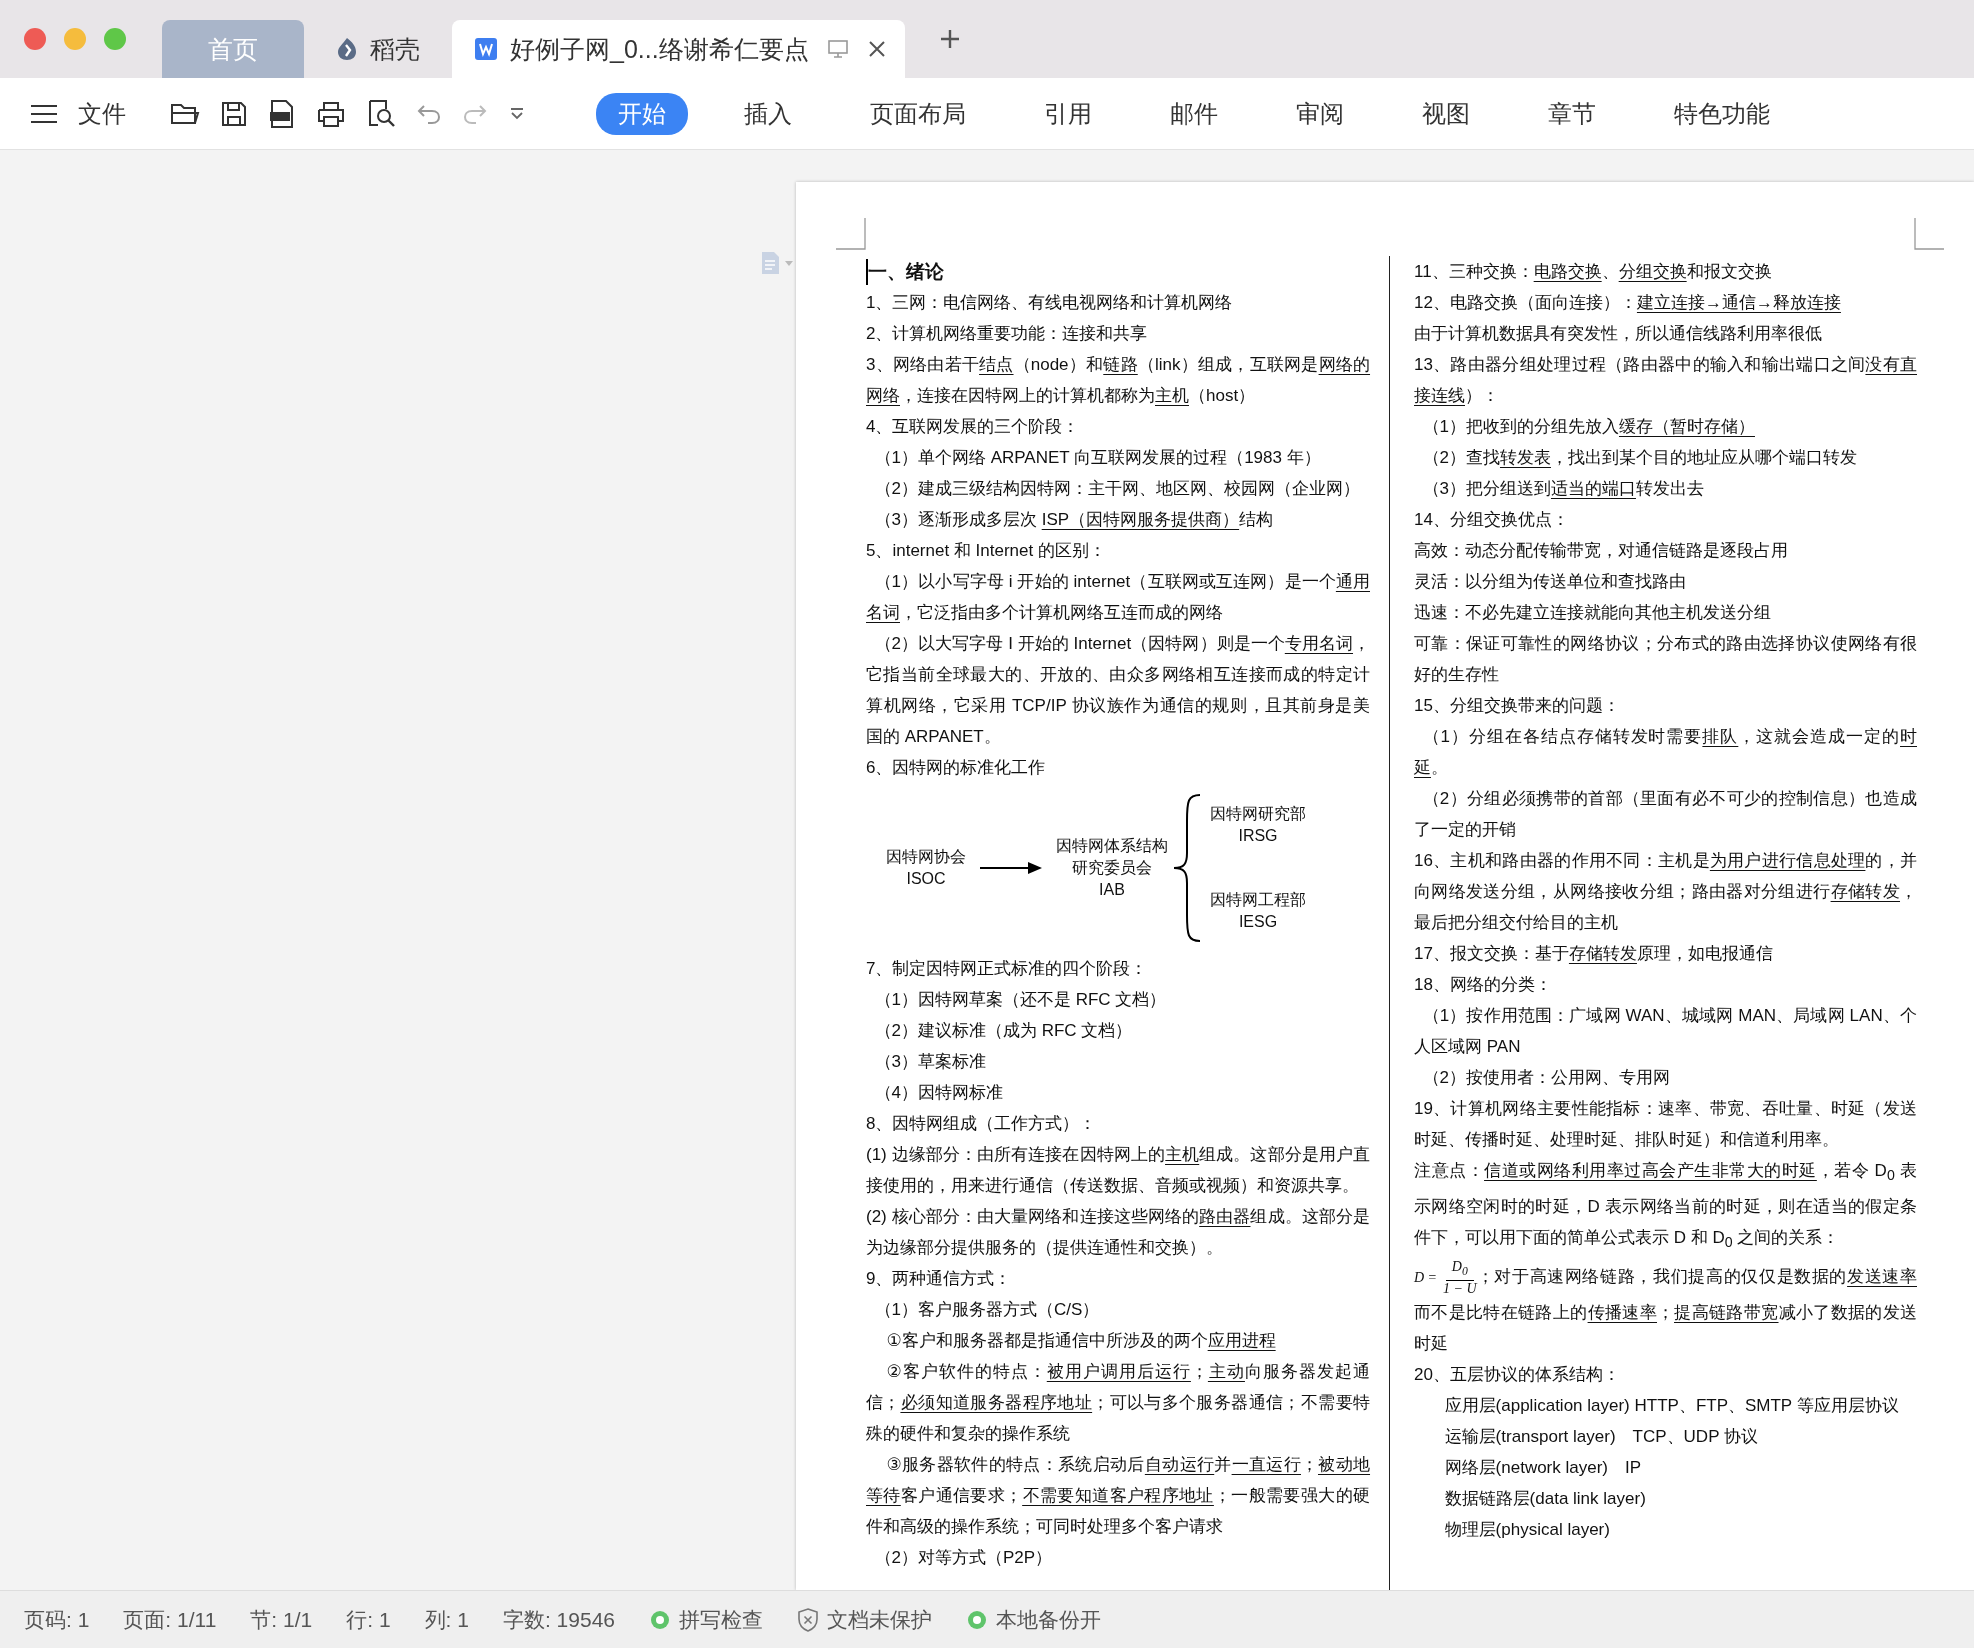  What do you see at coordinates (1011, 868) in the screenshot?
I see `diagram-arrow` at bounding box center [1011, 868].